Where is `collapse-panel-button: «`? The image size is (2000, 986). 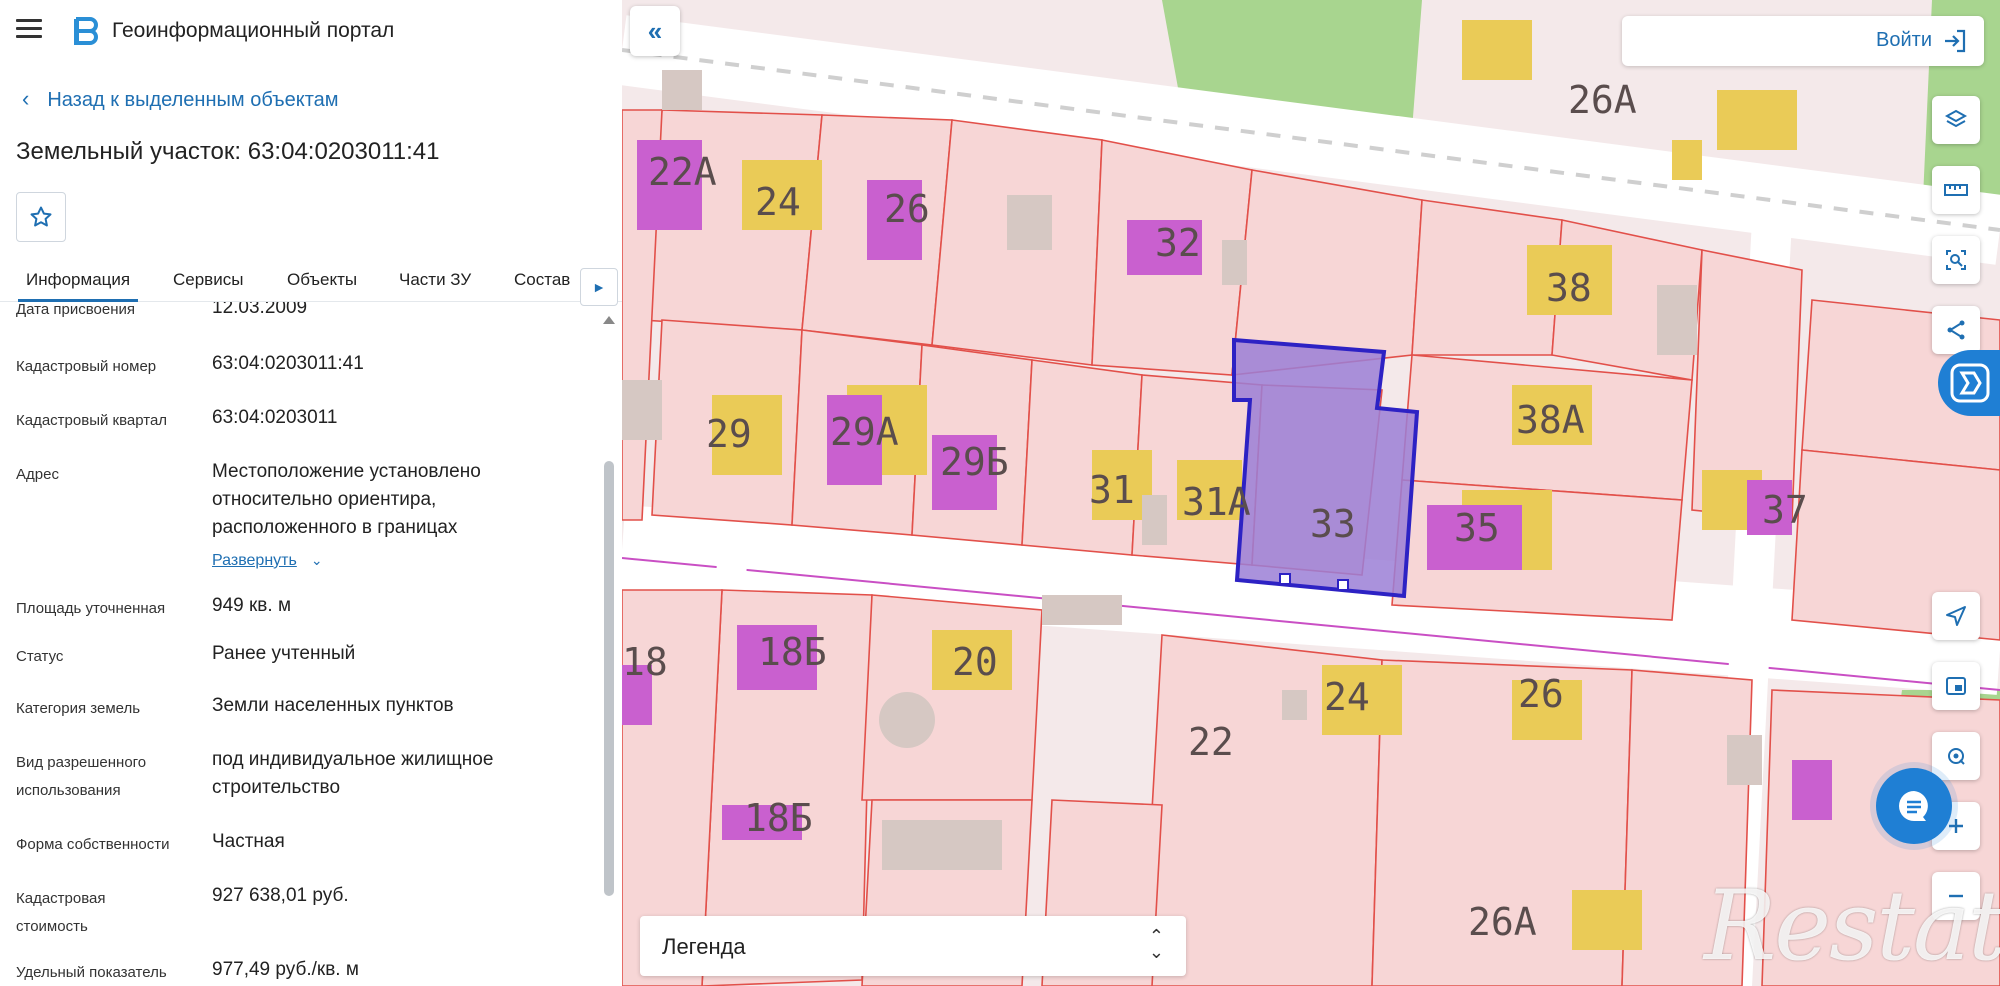 collapse-panel-button: « is located at coordinates (655, 31).